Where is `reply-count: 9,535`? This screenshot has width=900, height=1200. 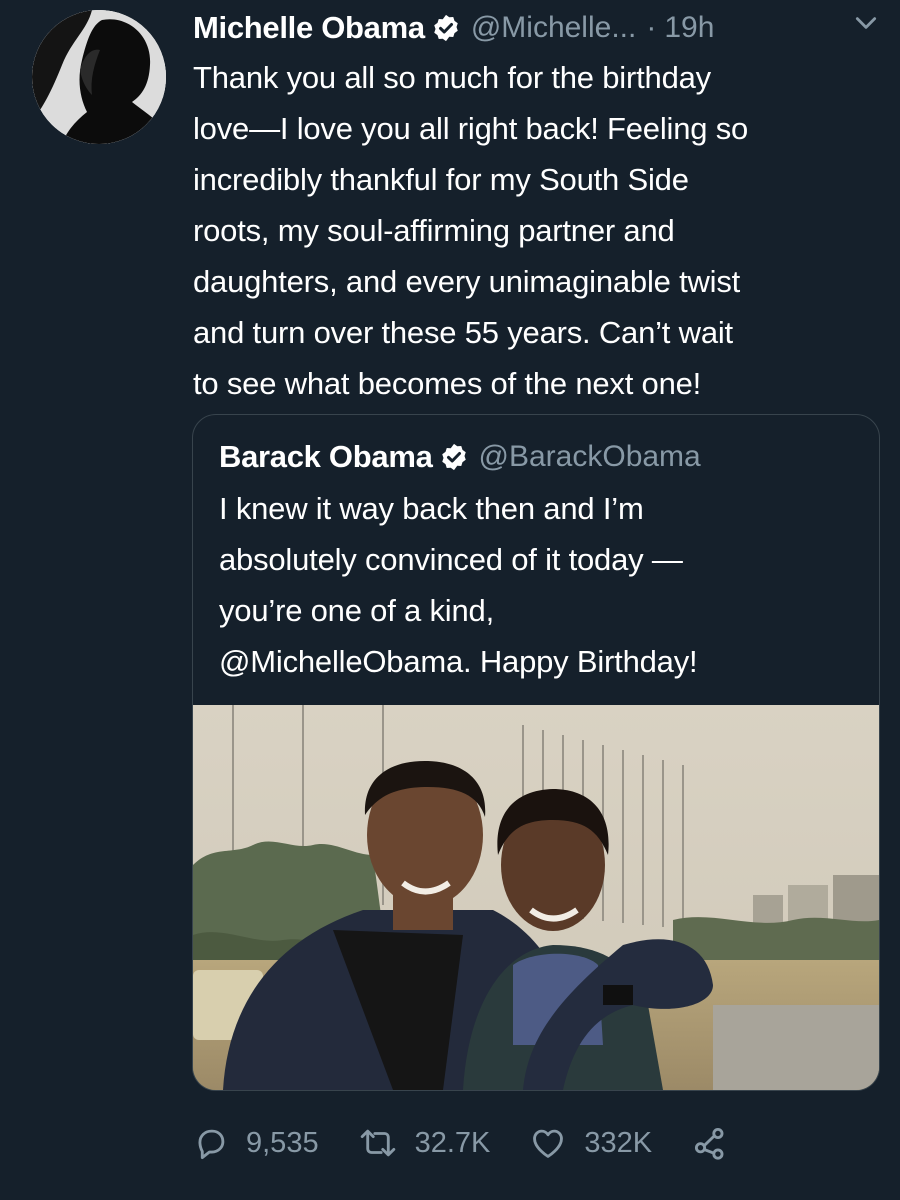
reply-count: 9,535 is located at coordinates (282, 1142).